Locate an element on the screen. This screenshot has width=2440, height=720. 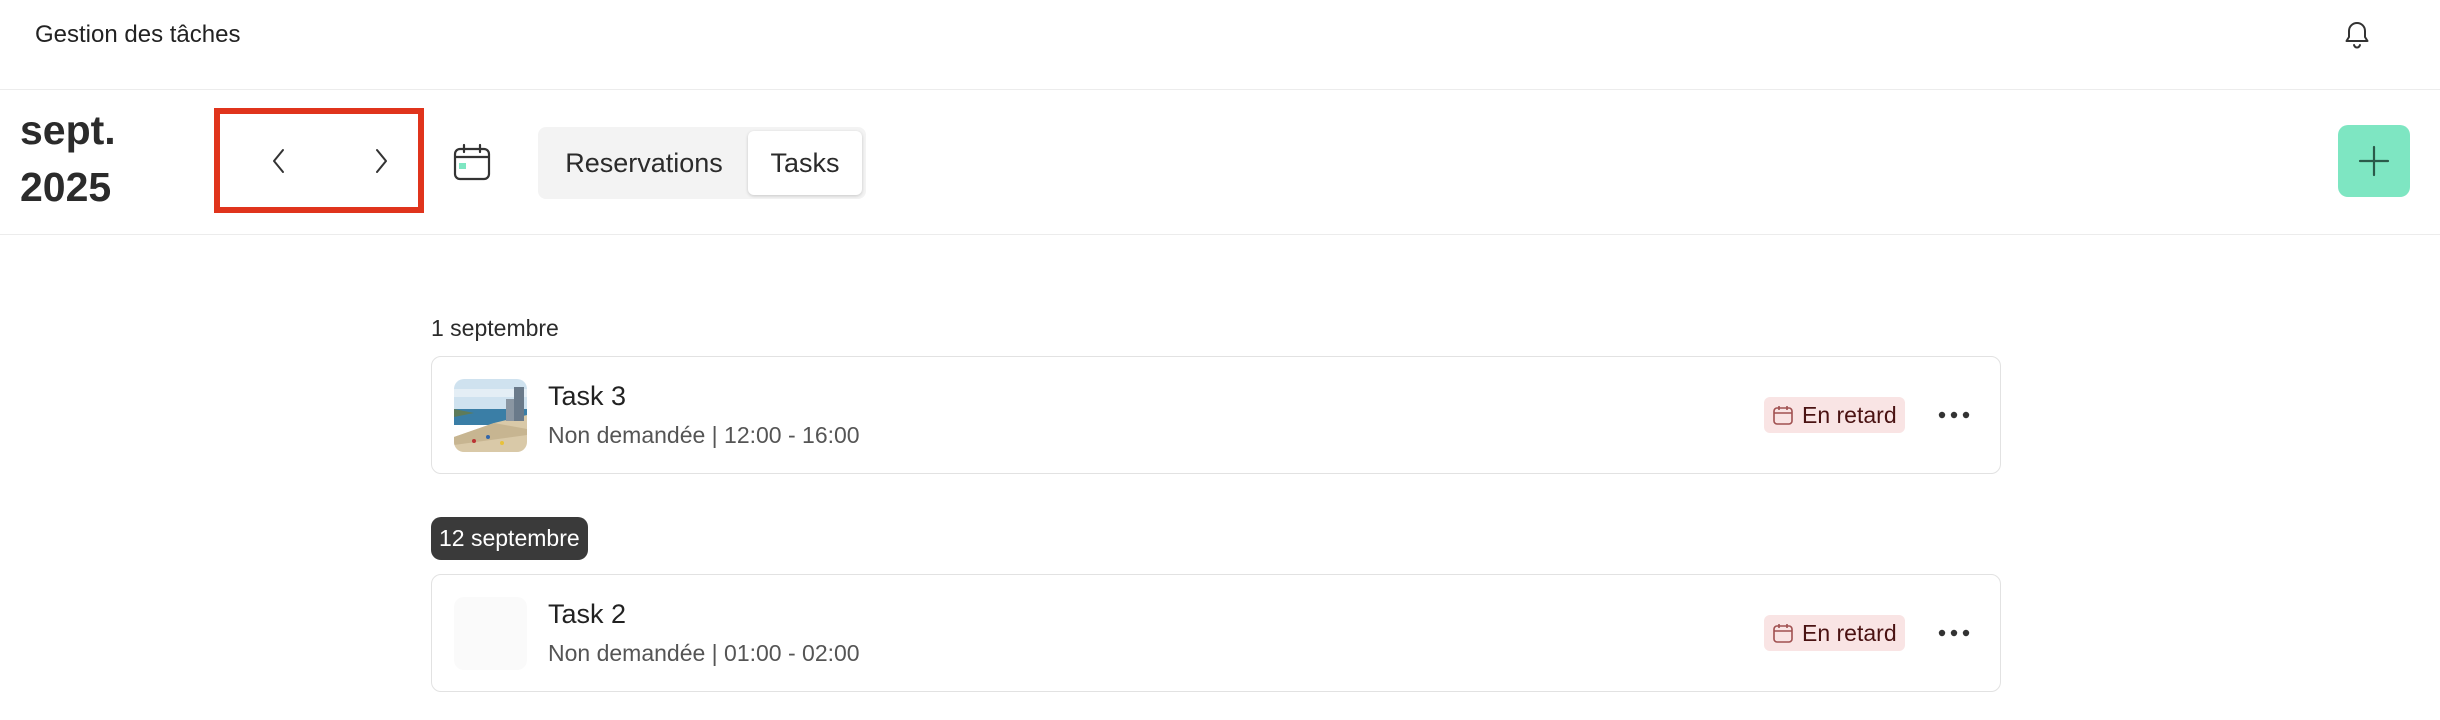
add-task-button is located at coordinates (2374, 161).